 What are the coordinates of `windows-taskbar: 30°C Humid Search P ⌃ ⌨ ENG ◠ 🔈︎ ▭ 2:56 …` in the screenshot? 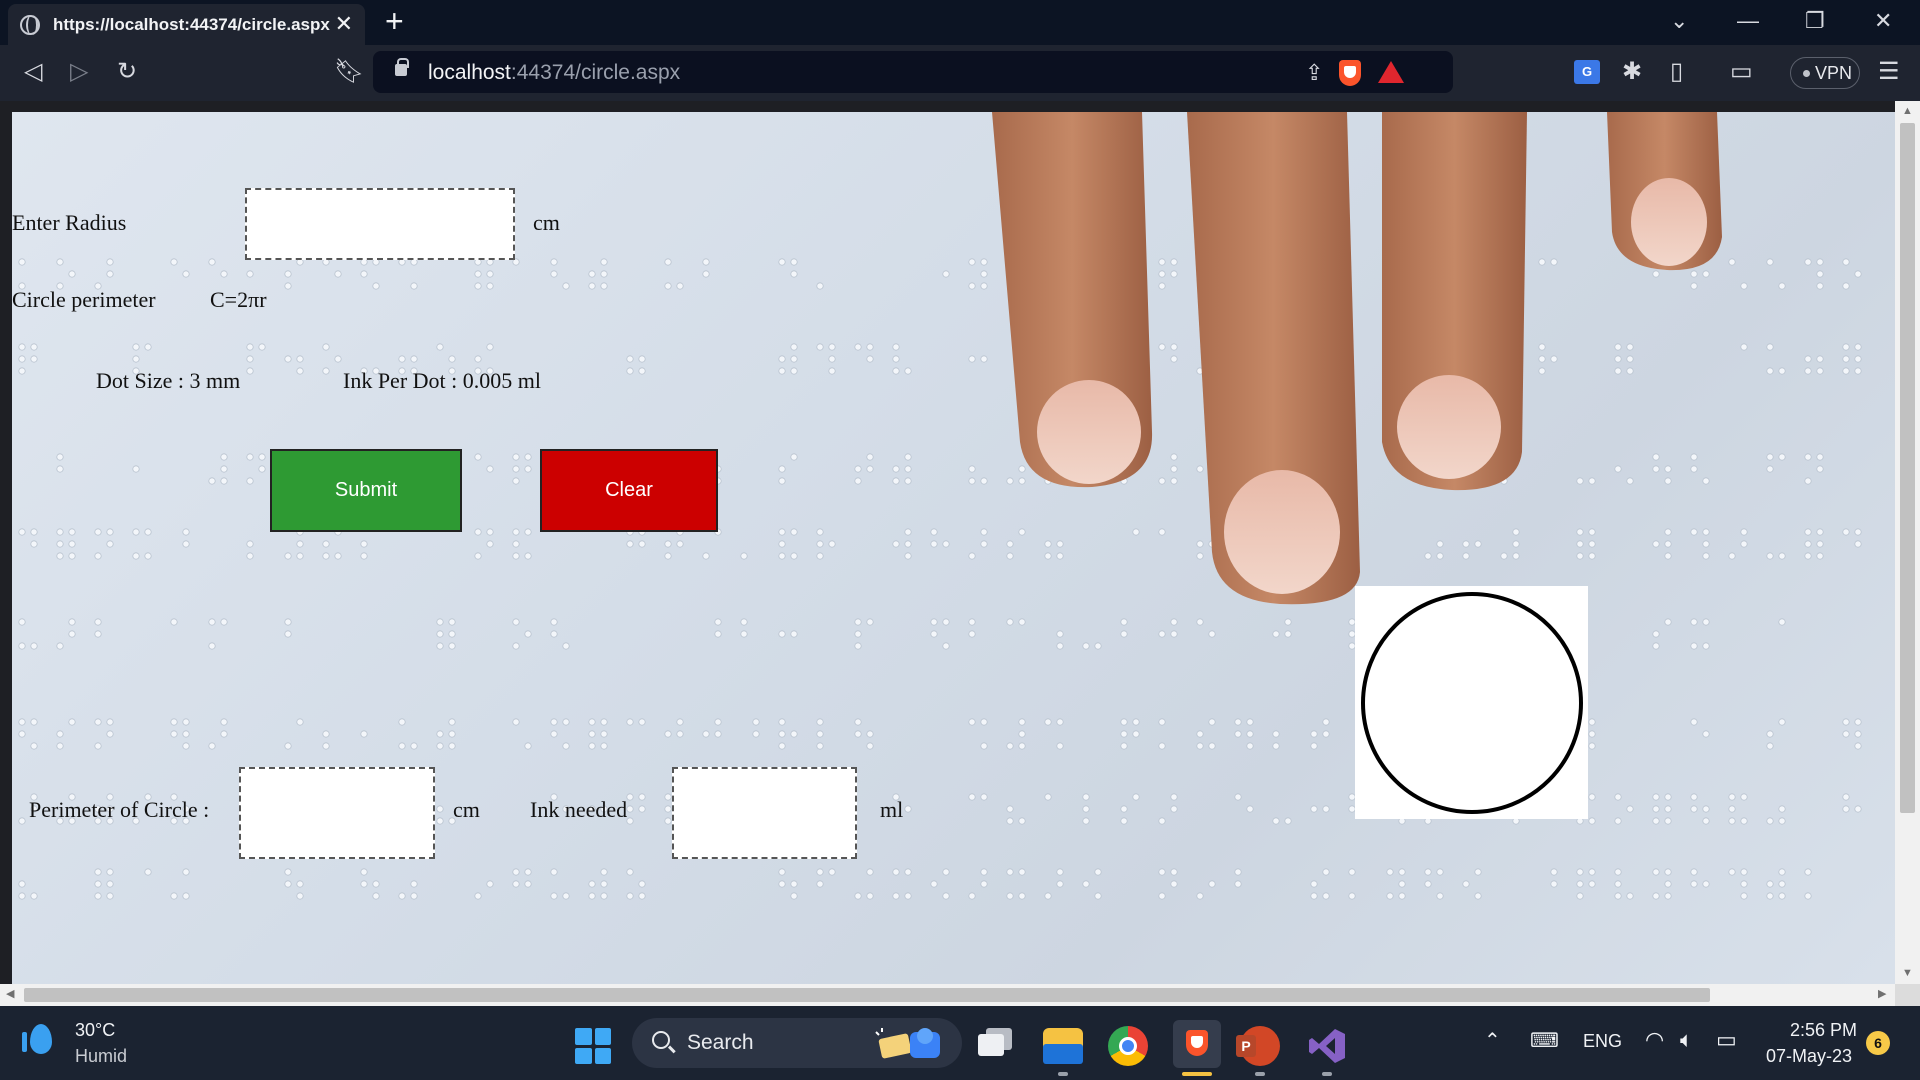 It's located at (960, 1043).